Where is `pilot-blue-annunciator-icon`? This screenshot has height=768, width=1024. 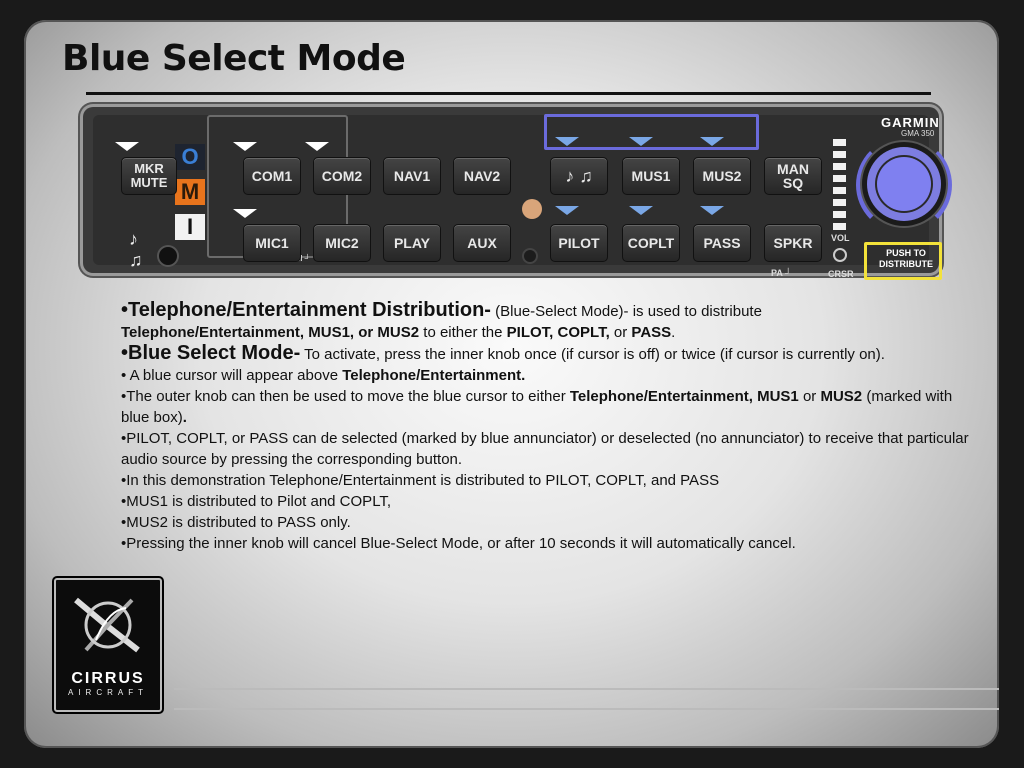 pilot-blue-annunciator-icon is located at coordinates (567, 210).